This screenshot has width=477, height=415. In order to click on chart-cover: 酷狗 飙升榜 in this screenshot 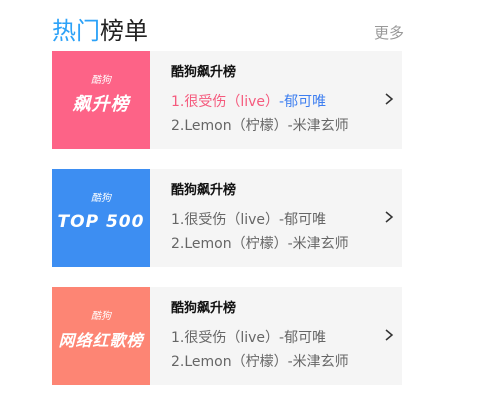, I will do `click(101, 100)`.